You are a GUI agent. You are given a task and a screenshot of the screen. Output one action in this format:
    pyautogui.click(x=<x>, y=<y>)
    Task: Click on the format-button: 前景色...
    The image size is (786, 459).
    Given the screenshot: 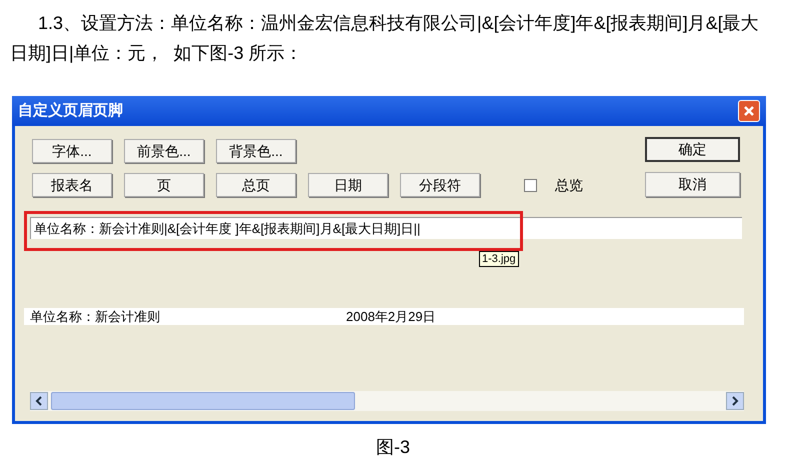 What is the action you would take?
    pyautogui.click(x=164, y=151)
    